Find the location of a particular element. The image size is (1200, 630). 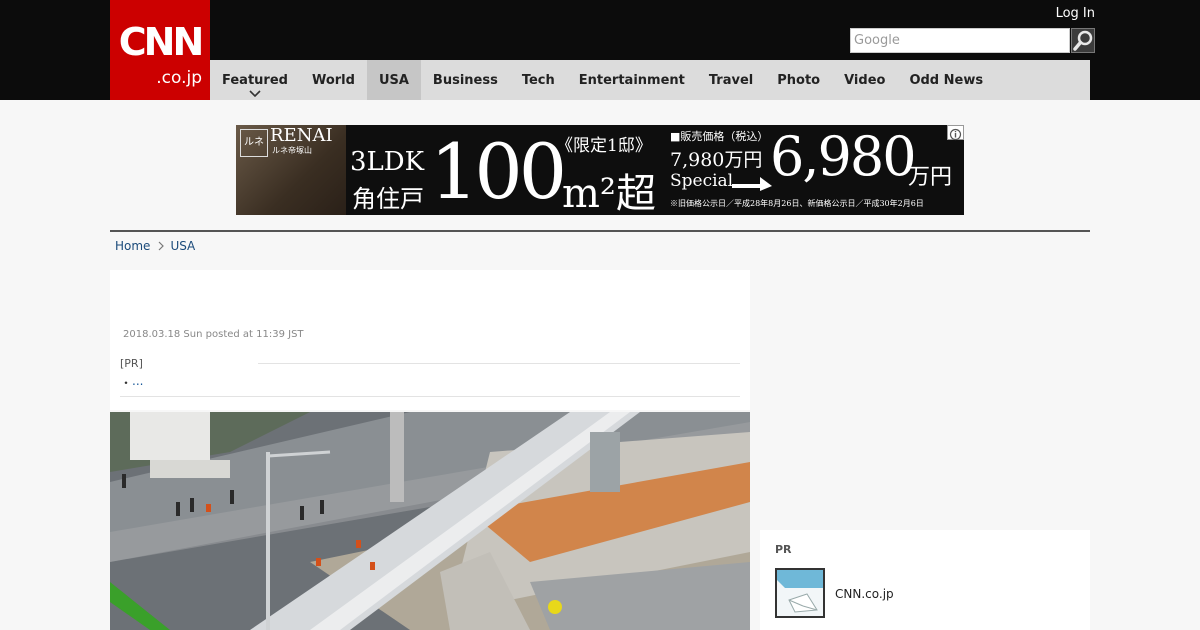

pr-label: [PR] is located at coordinates (131, 363).